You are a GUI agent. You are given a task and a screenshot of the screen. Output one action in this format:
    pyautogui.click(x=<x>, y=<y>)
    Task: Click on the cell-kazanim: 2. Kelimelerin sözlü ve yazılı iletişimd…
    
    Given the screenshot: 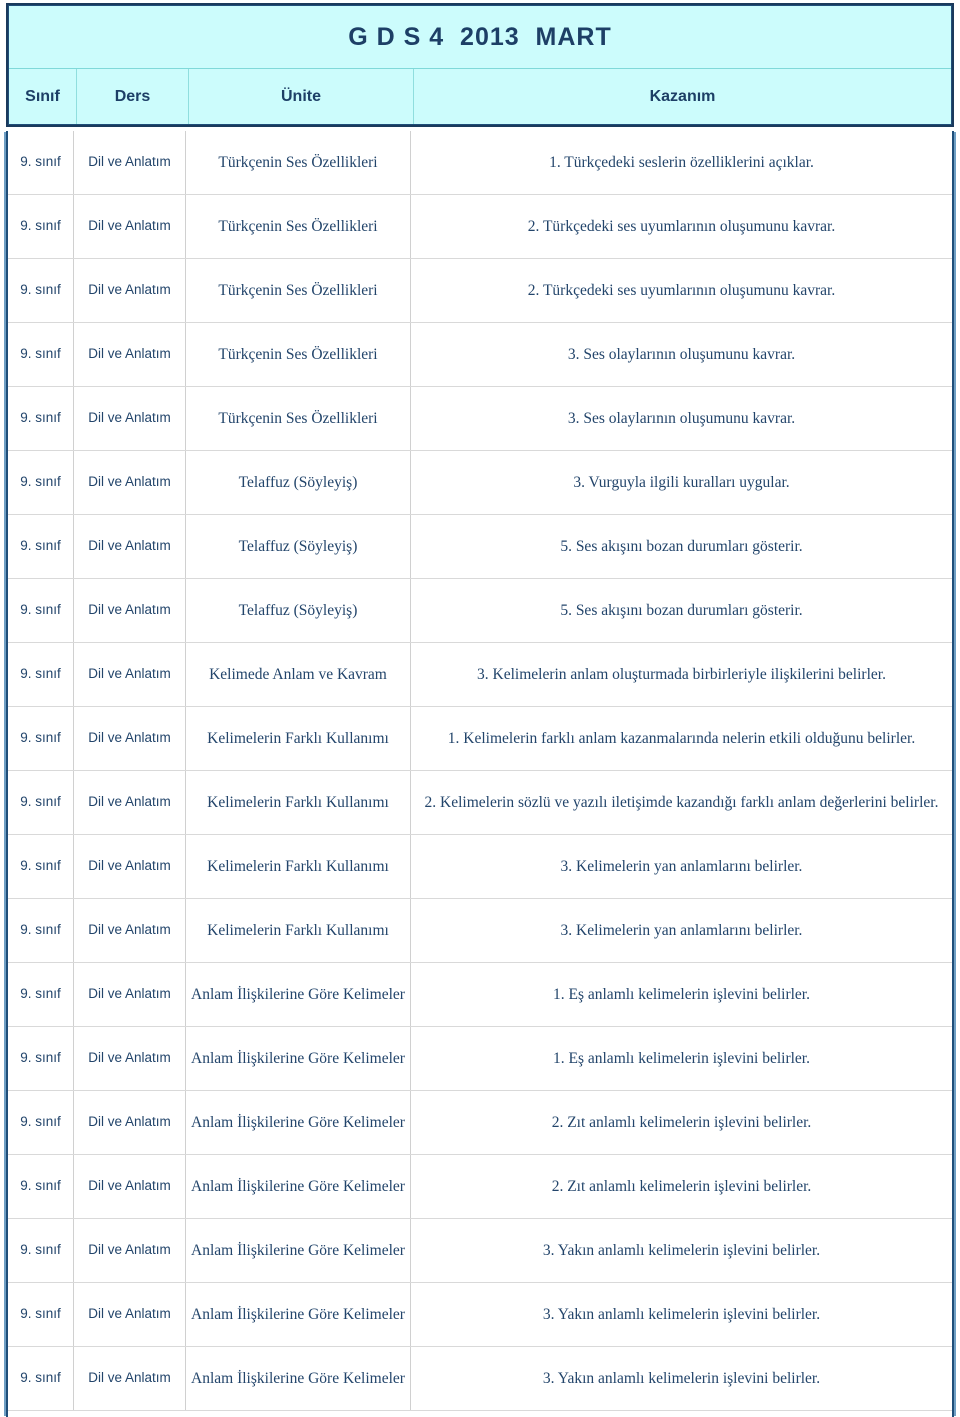 What is the action you would take?
    pyautogui.click(x=681, y=802)
    